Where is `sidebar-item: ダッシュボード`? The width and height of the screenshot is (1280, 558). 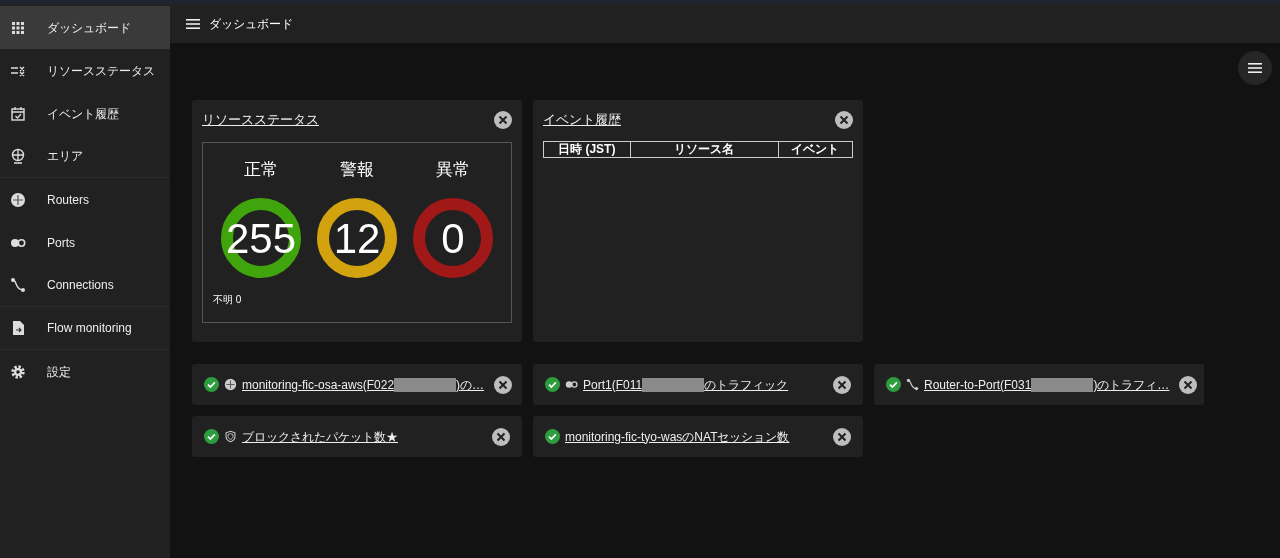 sidebar-item: ダッシュボード is located at coordinates (85, 27).